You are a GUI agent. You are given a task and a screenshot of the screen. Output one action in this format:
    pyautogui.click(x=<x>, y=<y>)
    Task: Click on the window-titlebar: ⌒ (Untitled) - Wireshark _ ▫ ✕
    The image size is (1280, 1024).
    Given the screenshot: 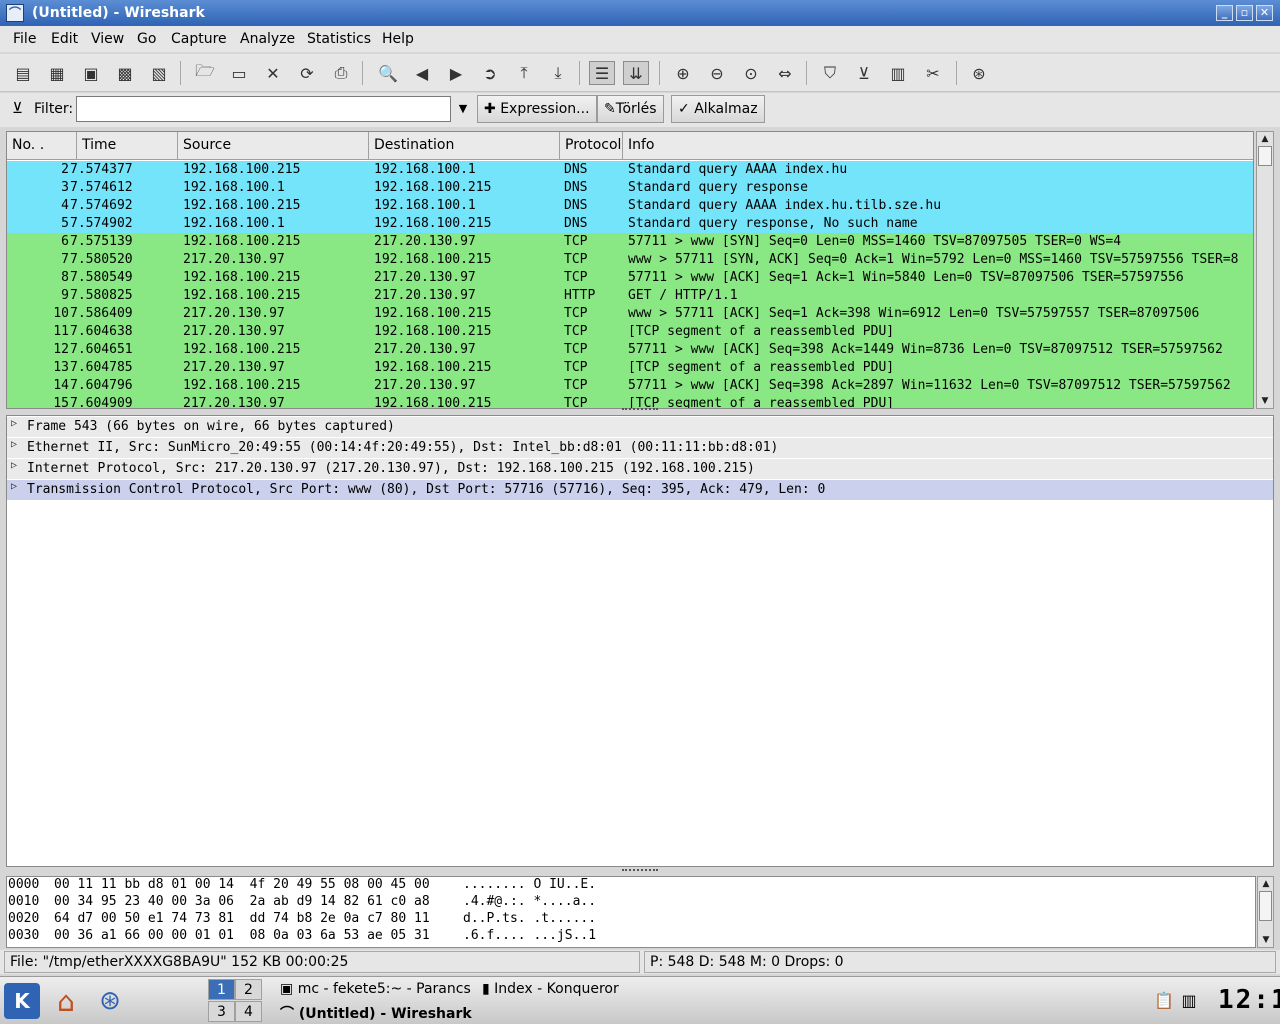 What is the action you would take?
    pyautogui.click(x=640, y=13)
    